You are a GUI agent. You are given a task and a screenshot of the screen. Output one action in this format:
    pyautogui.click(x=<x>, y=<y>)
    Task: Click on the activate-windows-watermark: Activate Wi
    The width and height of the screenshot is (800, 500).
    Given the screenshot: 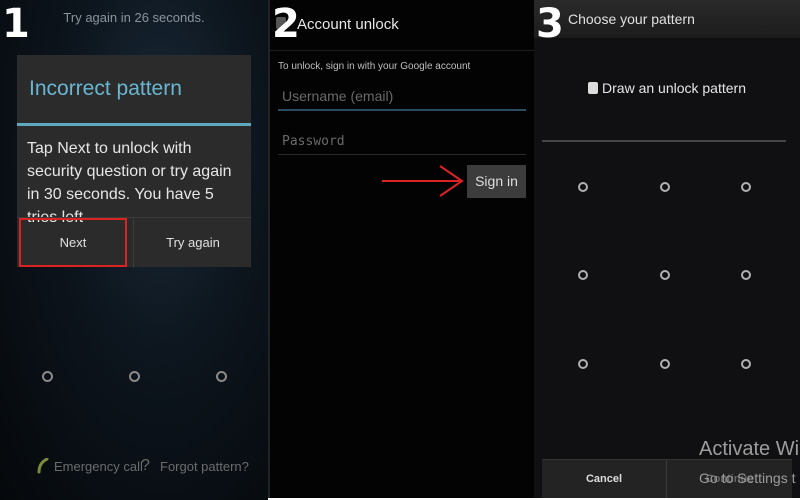 What is the action you would take?
    pyautogui.click(x=749, y=449)
    